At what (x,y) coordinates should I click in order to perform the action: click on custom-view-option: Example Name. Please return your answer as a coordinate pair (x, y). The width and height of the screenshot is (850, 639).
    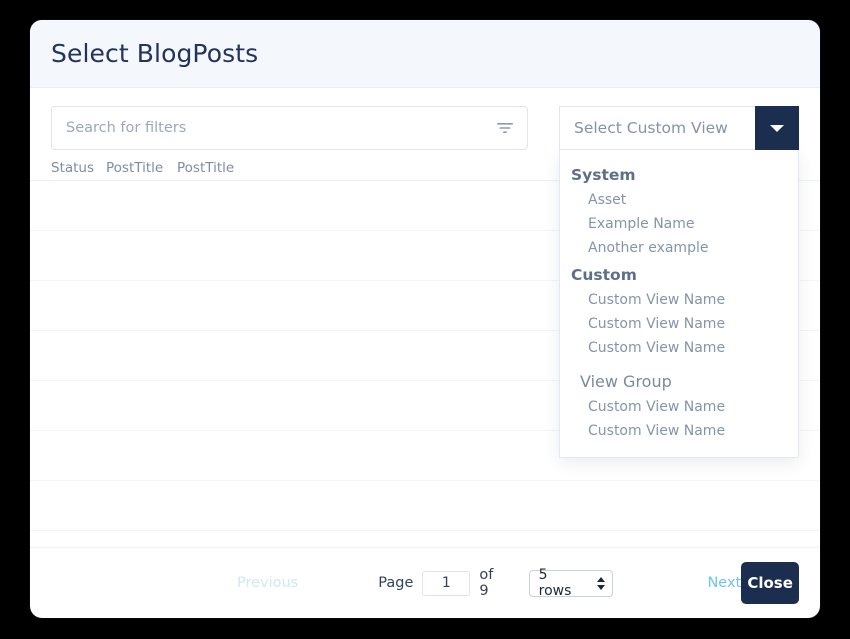
    Looking at the image, I should click on (679, 224).